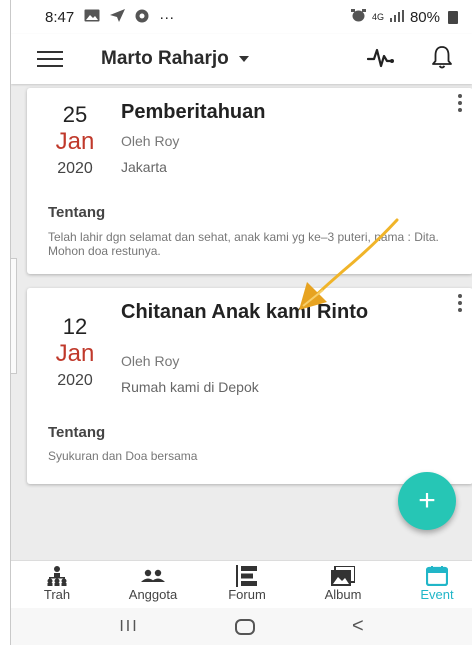 This screenshot has width=472, height=645. What do you see at coordinates (377, 17) in the screenshot?
I see `network-type: 4G` at bounding box center [377, 17].